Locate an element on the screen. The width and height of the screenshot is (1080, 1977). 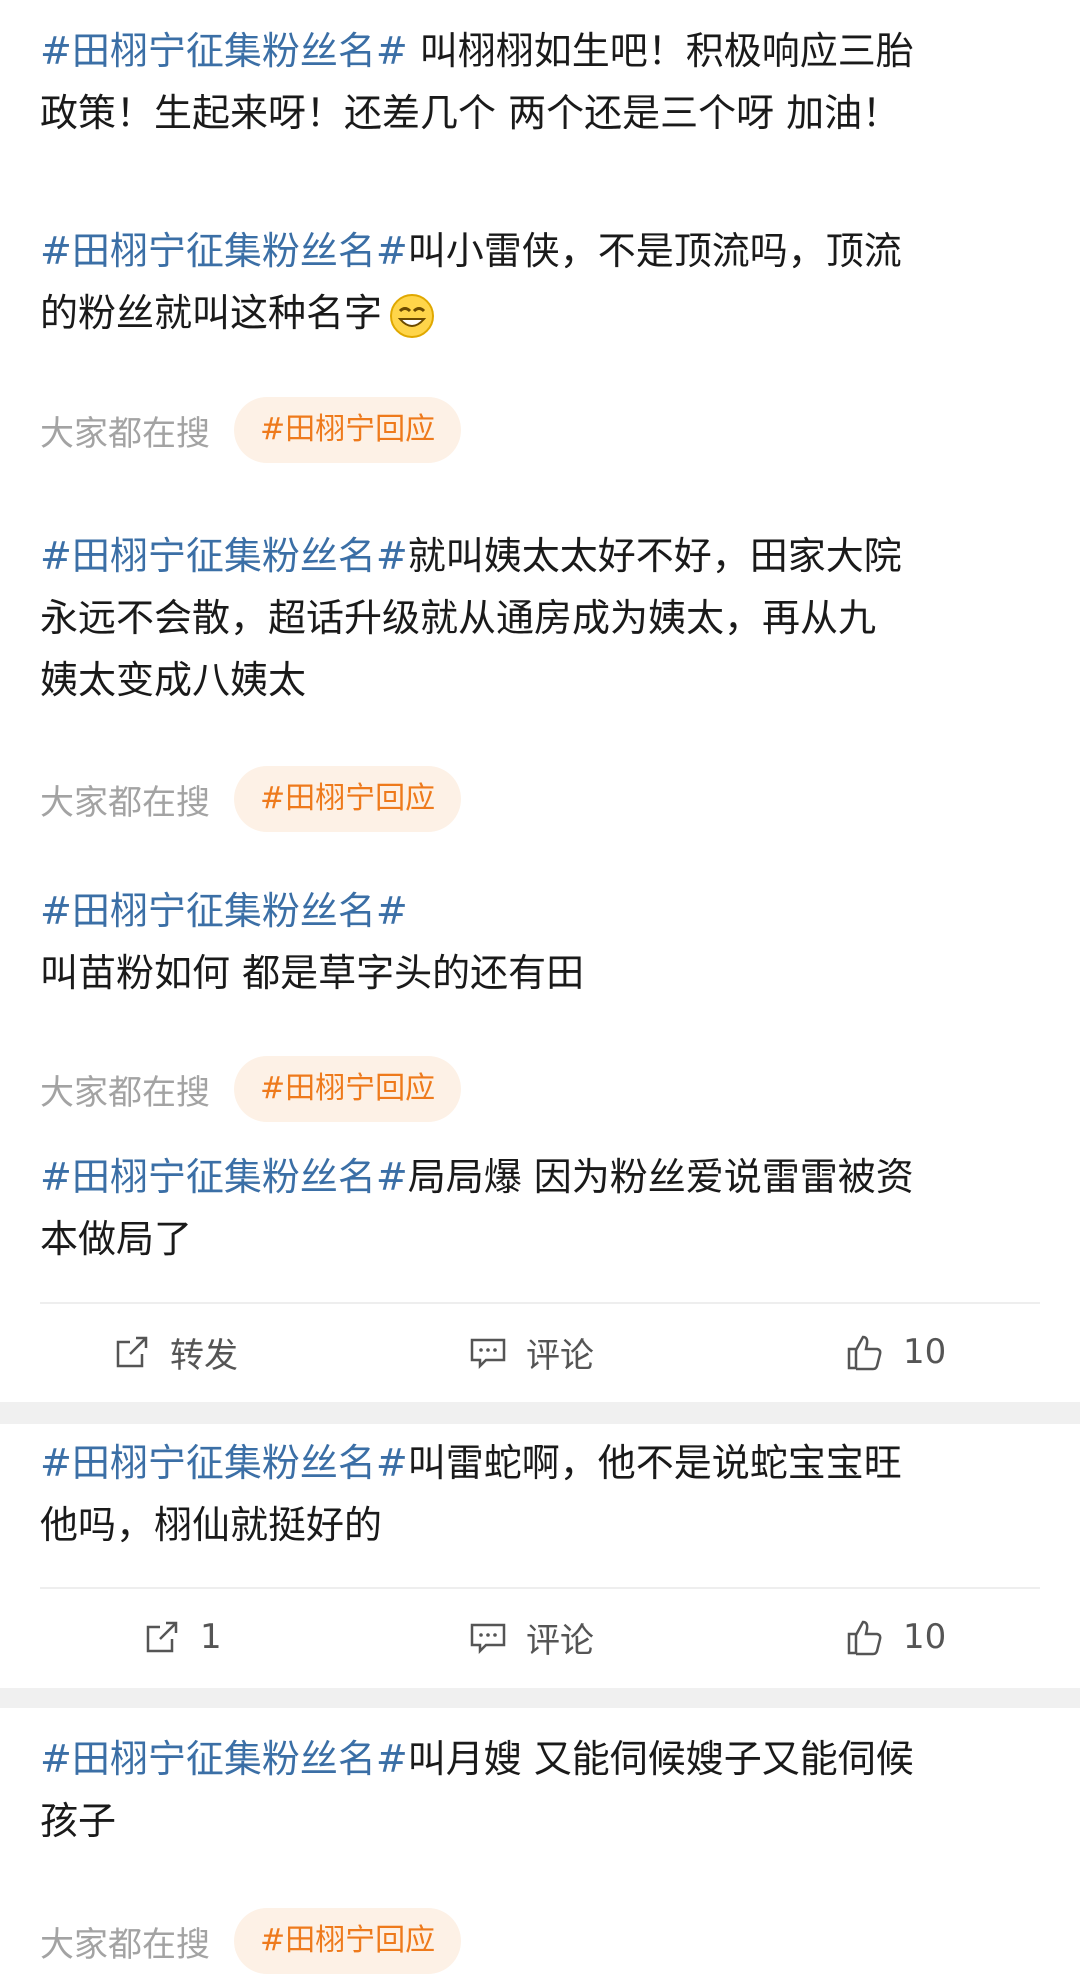
post-text-line: 他吗，栩仙就挺好的 is located at coordinates (211, 1525).